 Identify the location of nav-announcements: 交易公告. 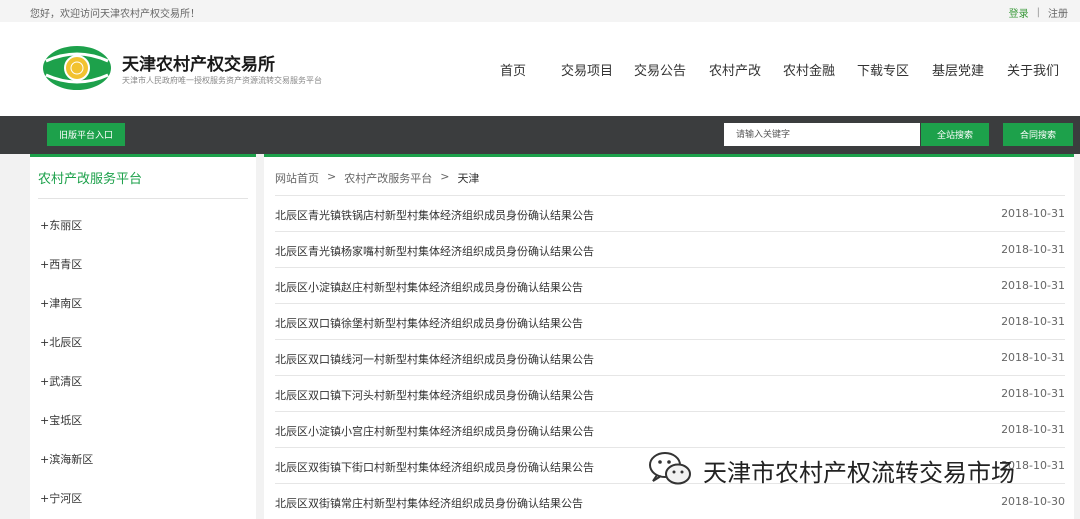
(660, 69).